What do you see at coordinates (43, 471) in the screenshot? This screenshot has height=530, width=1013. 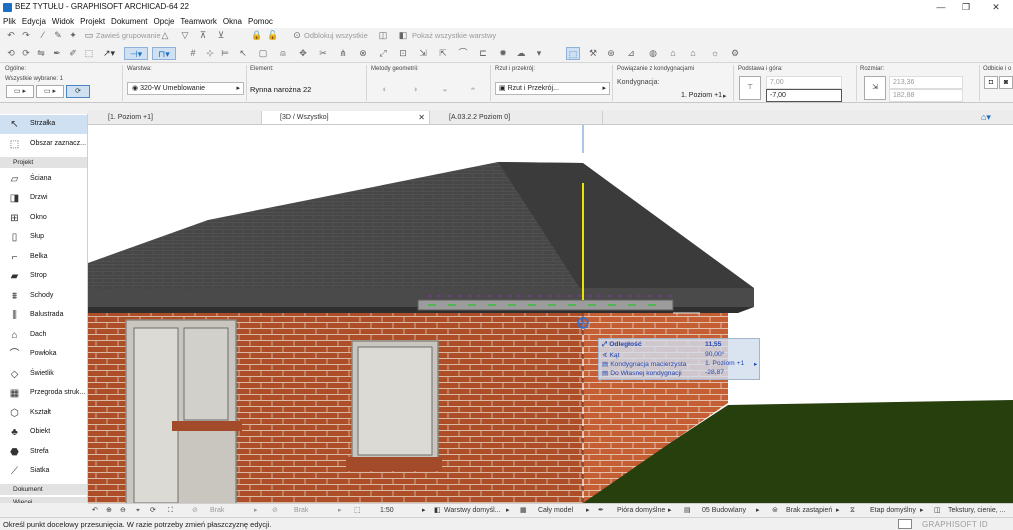 I see `tool-mesh: ⟋ Siatka` at bounding box center [43, 471].